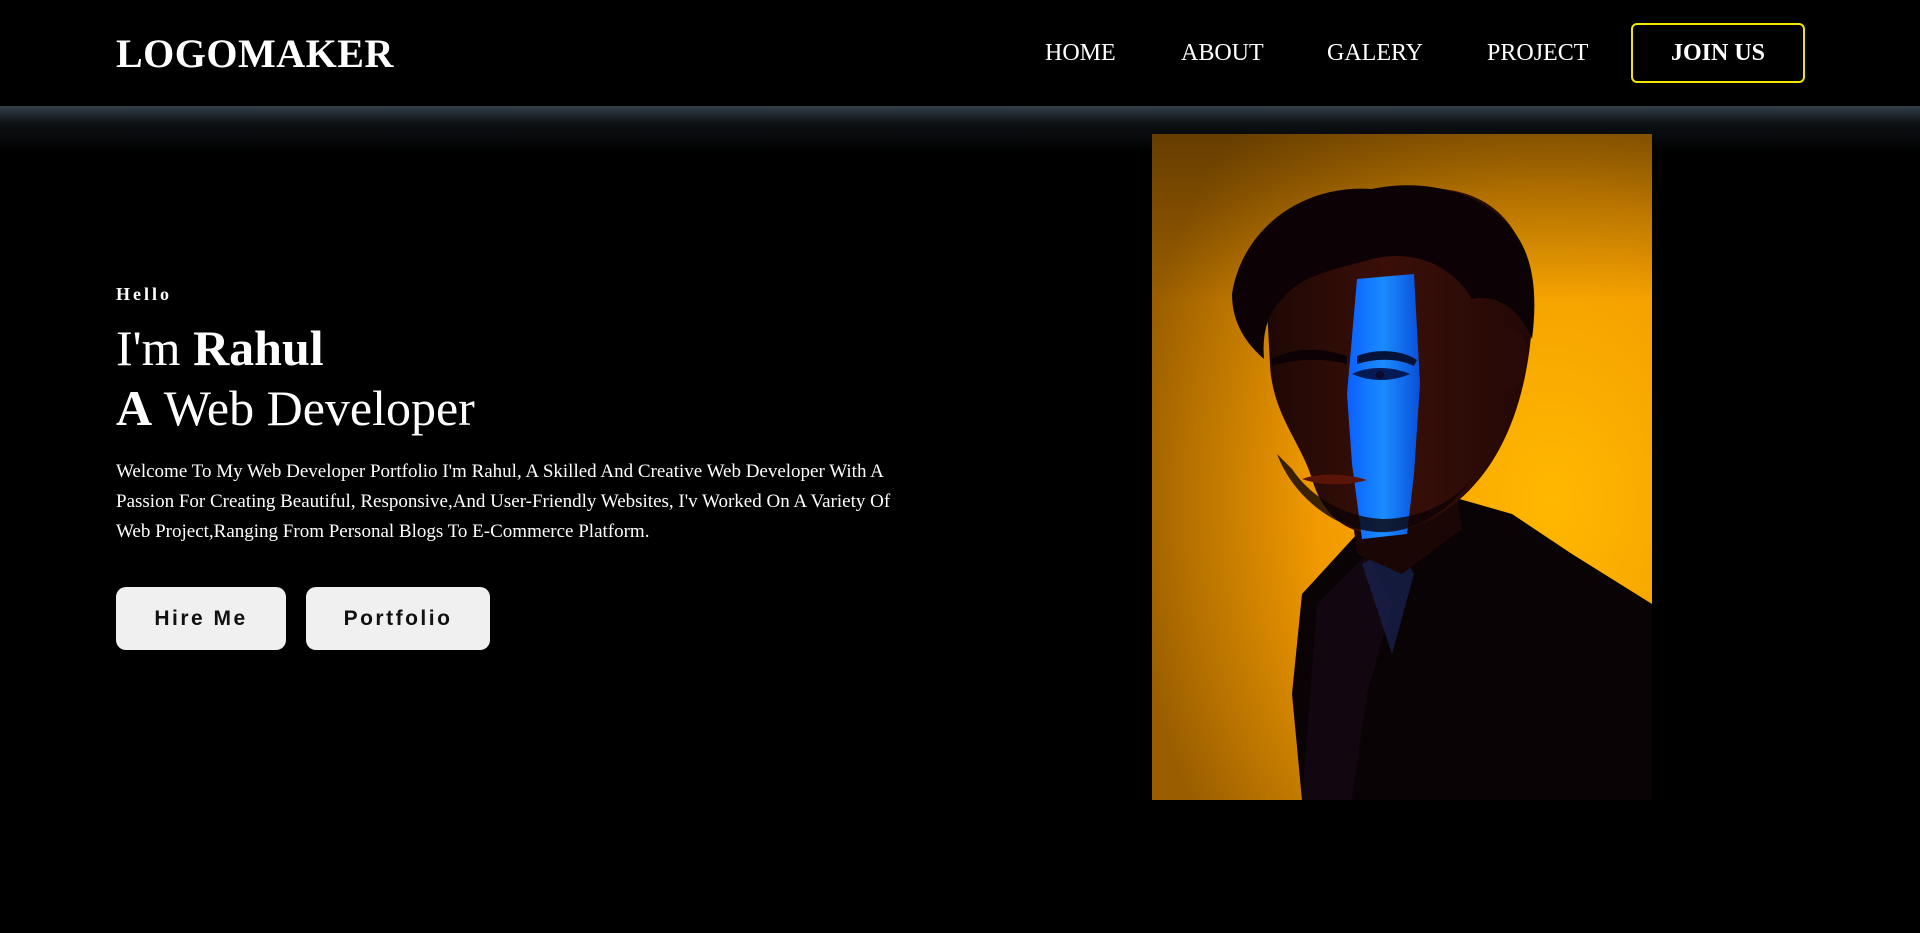 The width and height of the screenshot is (1920, 933). What do you see at coordinates (1537, 53) in the screenshot?
I see `nav-project: PROJECT` at bounding box center [1537, 53].